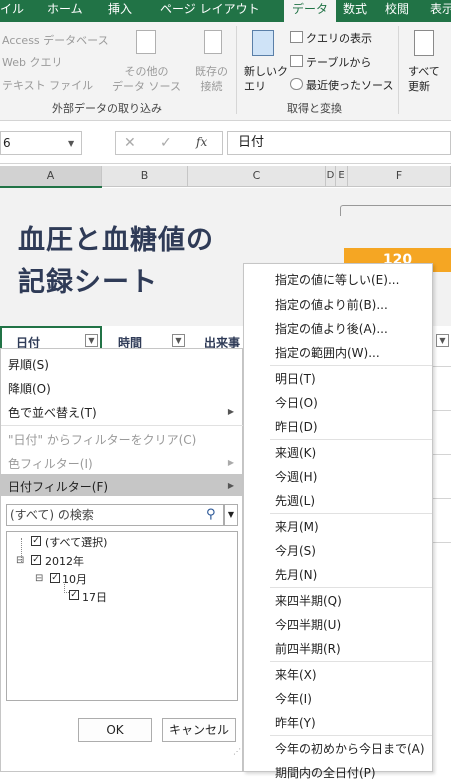  Describe the element at coordinates (201, 142) in the screenshot. I see `insert-function-icon: fx` at that location.